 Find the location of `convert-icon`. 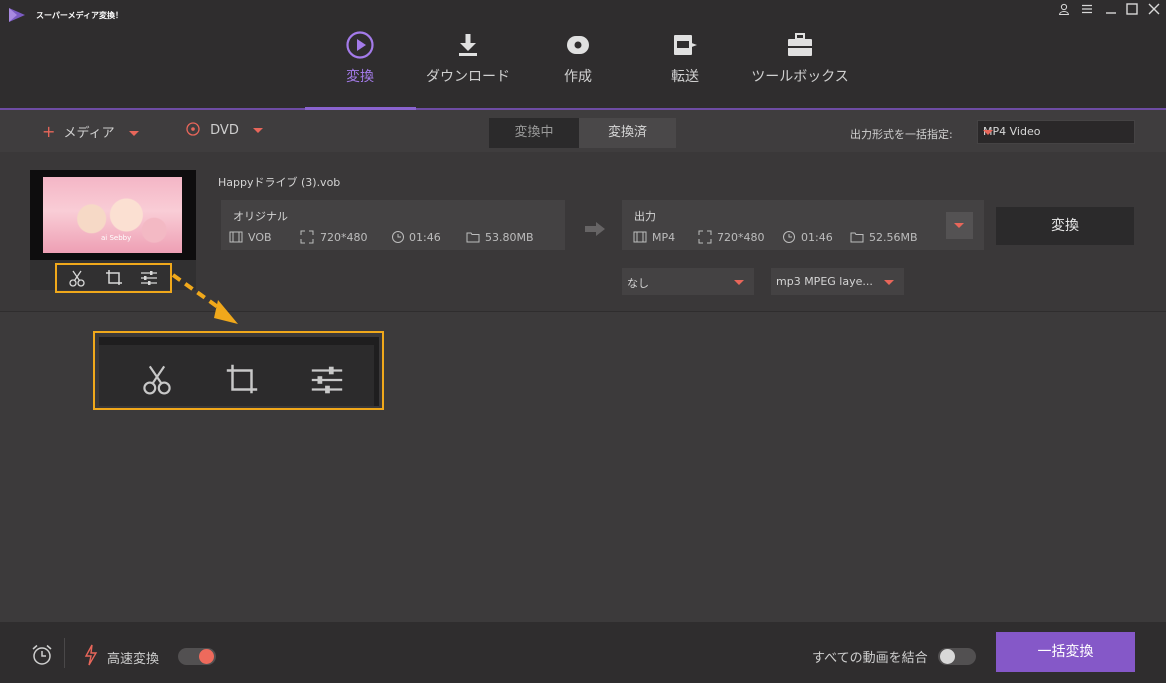

convert-icon is located at coordinates (360, 45).